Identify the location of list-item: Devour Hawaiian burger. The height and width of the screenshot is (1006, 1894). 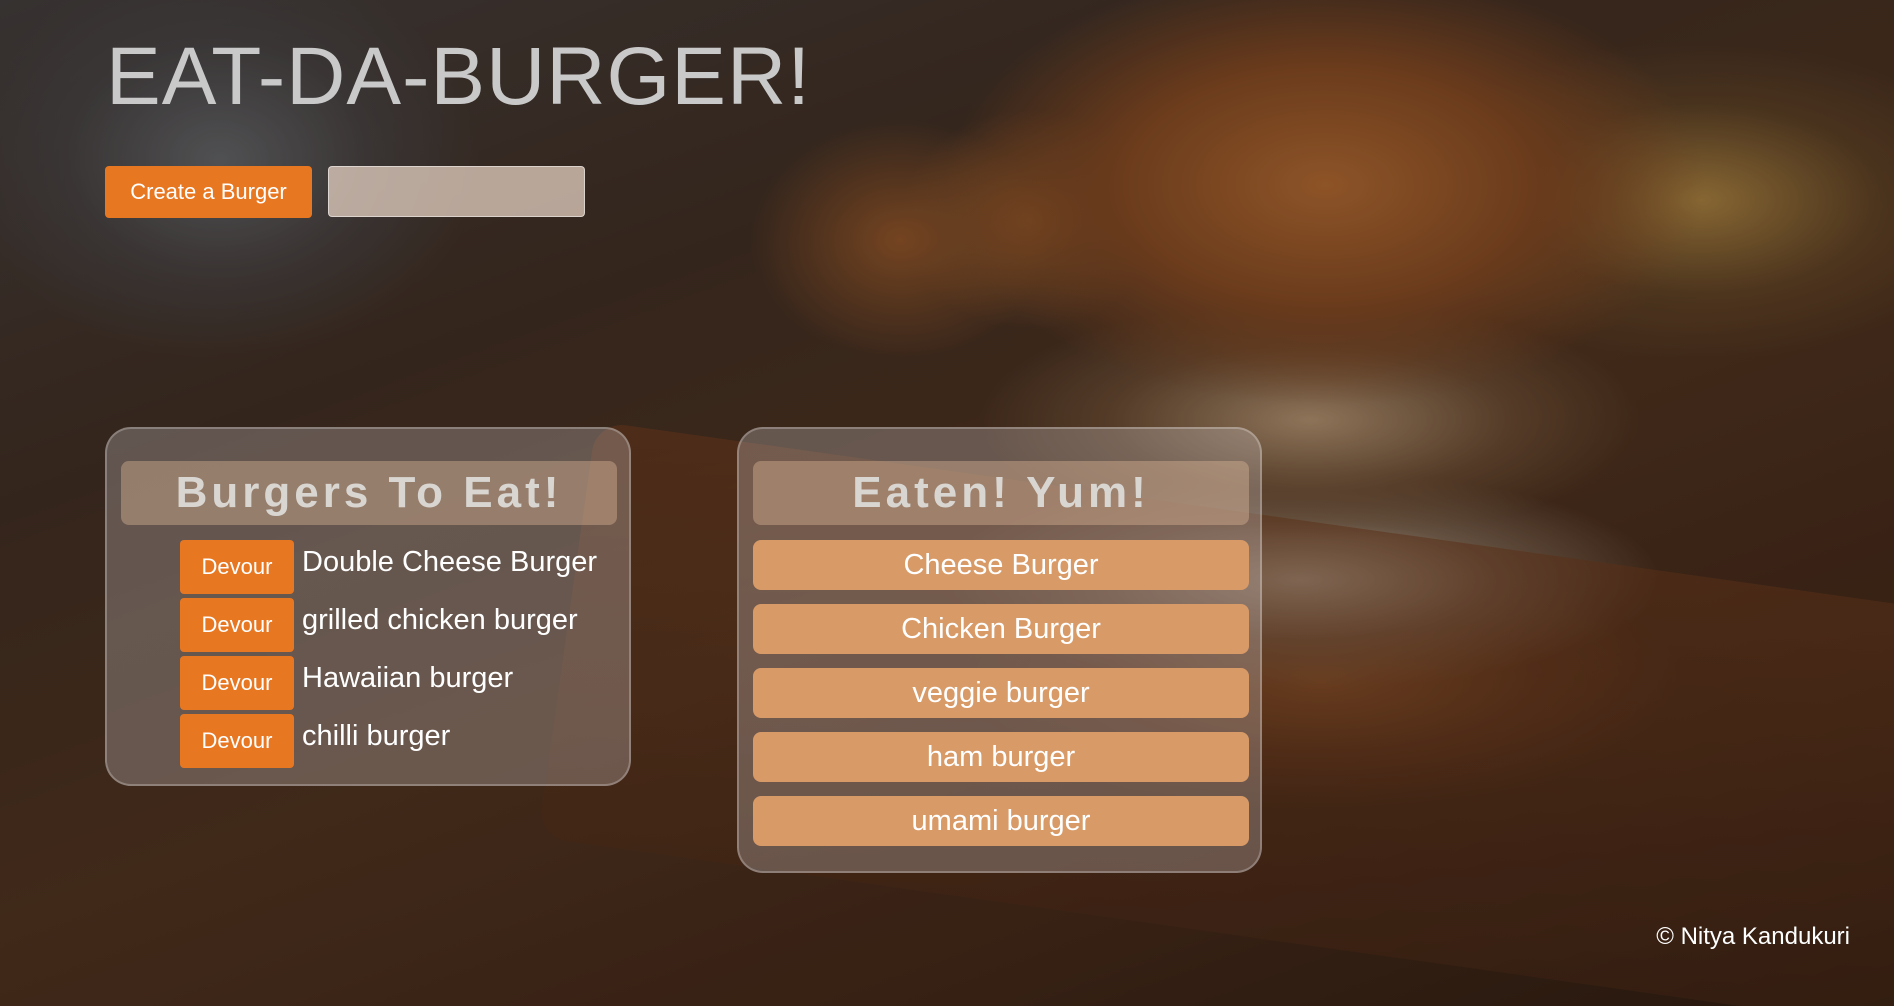
(346, 683).